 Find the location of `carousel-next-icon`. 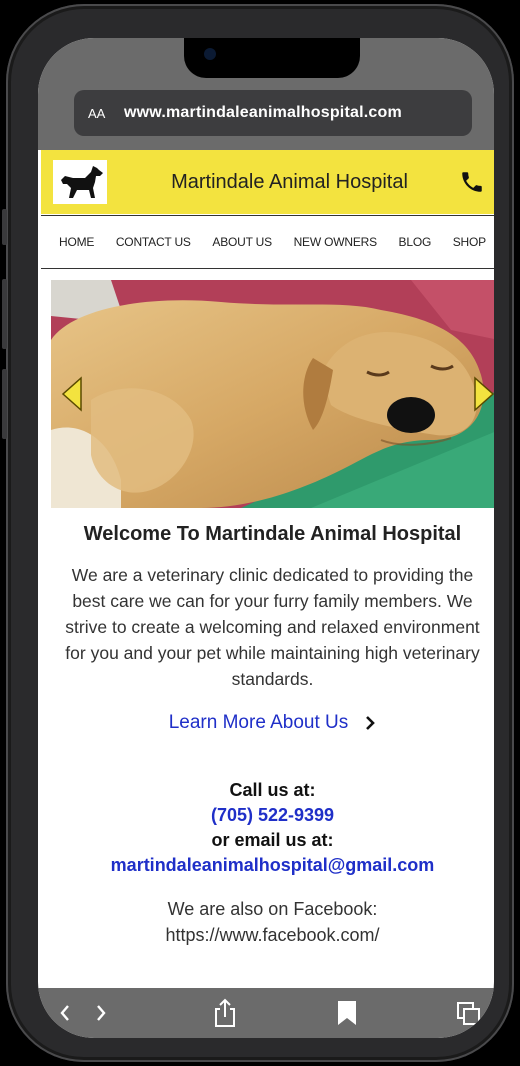

carousel-next-icon is located at coordinates (483, 394).